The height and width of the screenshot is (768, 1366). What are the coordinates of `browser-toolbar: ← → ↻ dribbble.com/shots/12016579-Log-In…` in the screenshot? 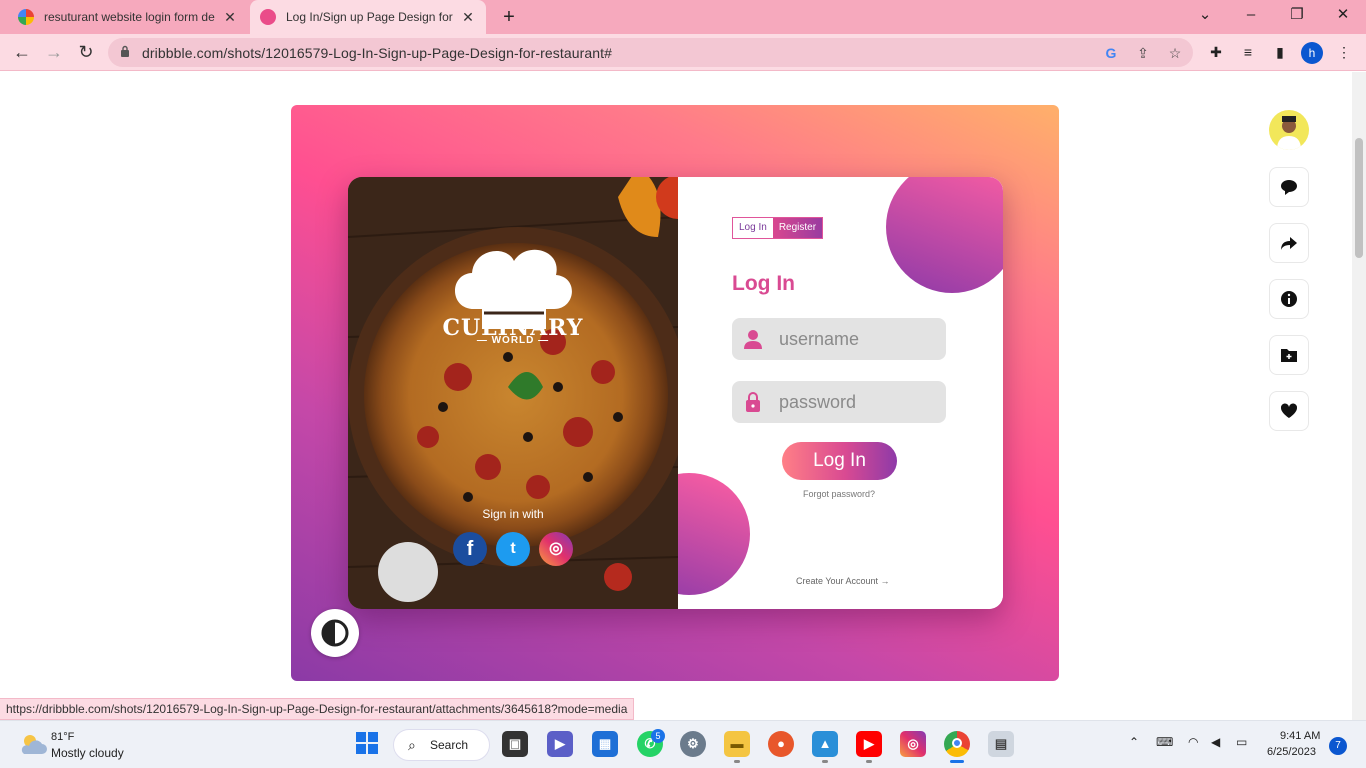 It's located at (683, 52).